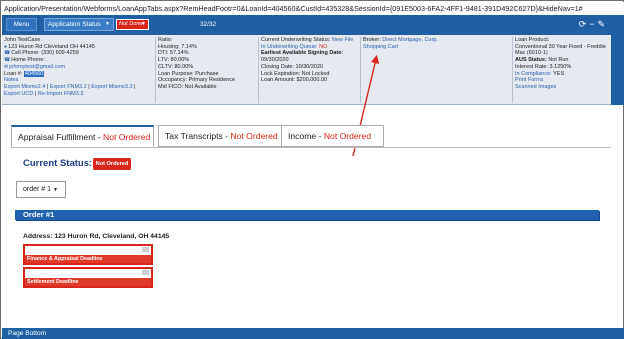 This screenshot has height=339, width=624. I want to click on order-select-value: order # 1, so click(37, 189).